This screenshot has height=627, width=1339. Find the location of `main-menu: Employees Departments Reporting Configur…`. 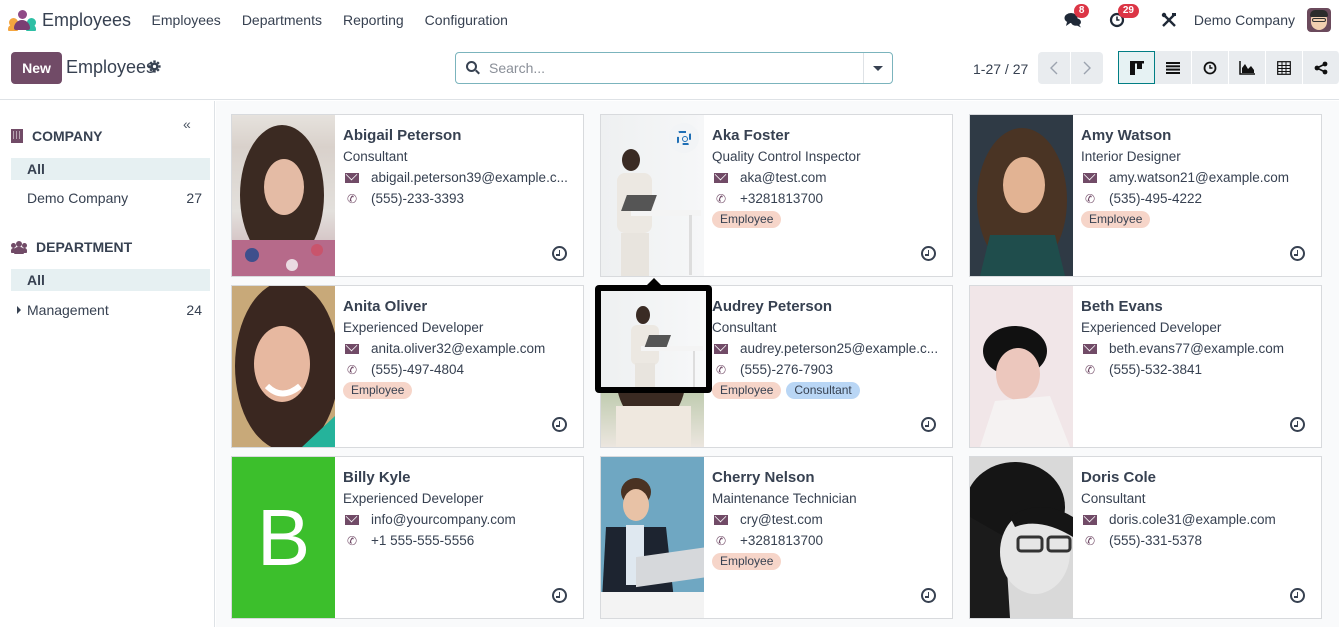

main-menu: Employees Departments Reporting Configur… is located at coordinates (329, 20).